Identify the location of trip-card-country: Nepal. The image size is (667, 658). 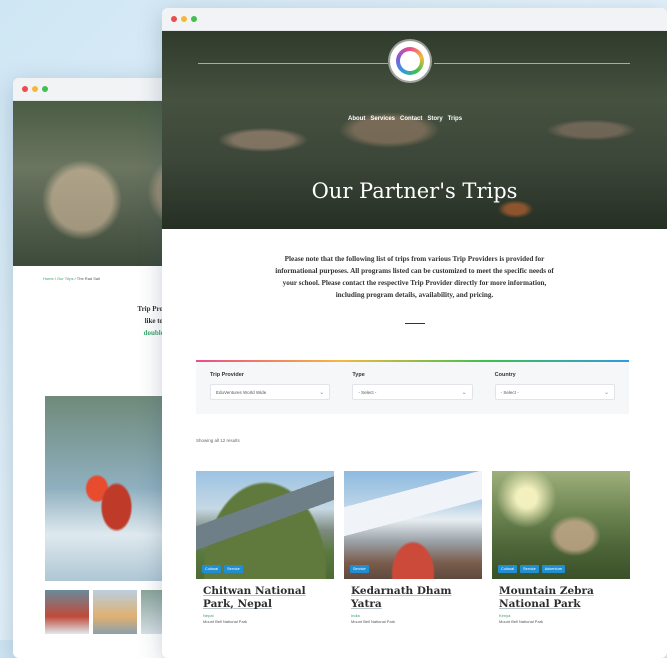
(208, 615).